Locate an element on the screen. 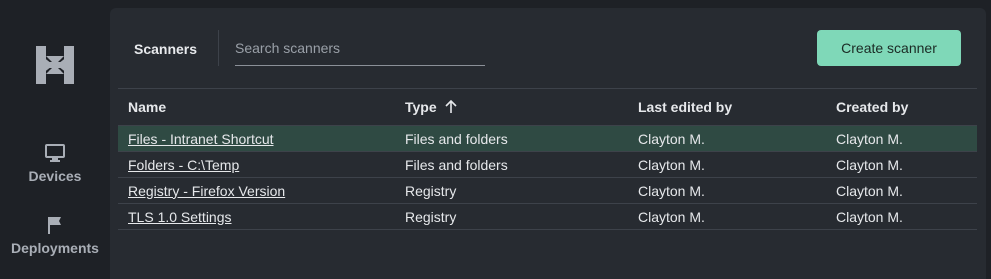  sidebar: Devices Deployments is located at coordinates (55, 139).